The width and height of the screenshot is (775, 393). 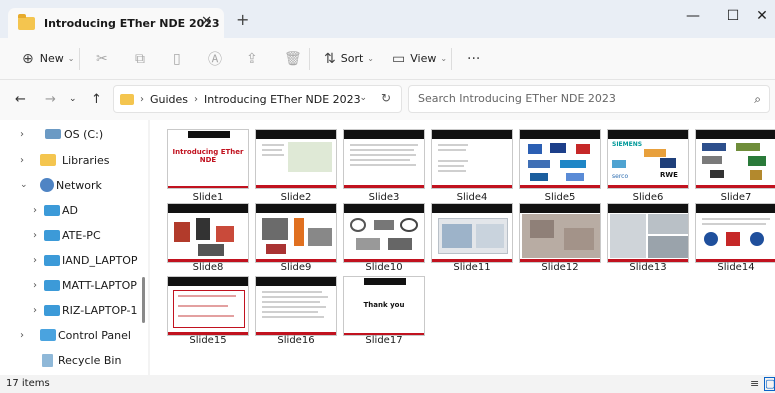 I want to click on more-icon: ···, so click(x=474, y=58).